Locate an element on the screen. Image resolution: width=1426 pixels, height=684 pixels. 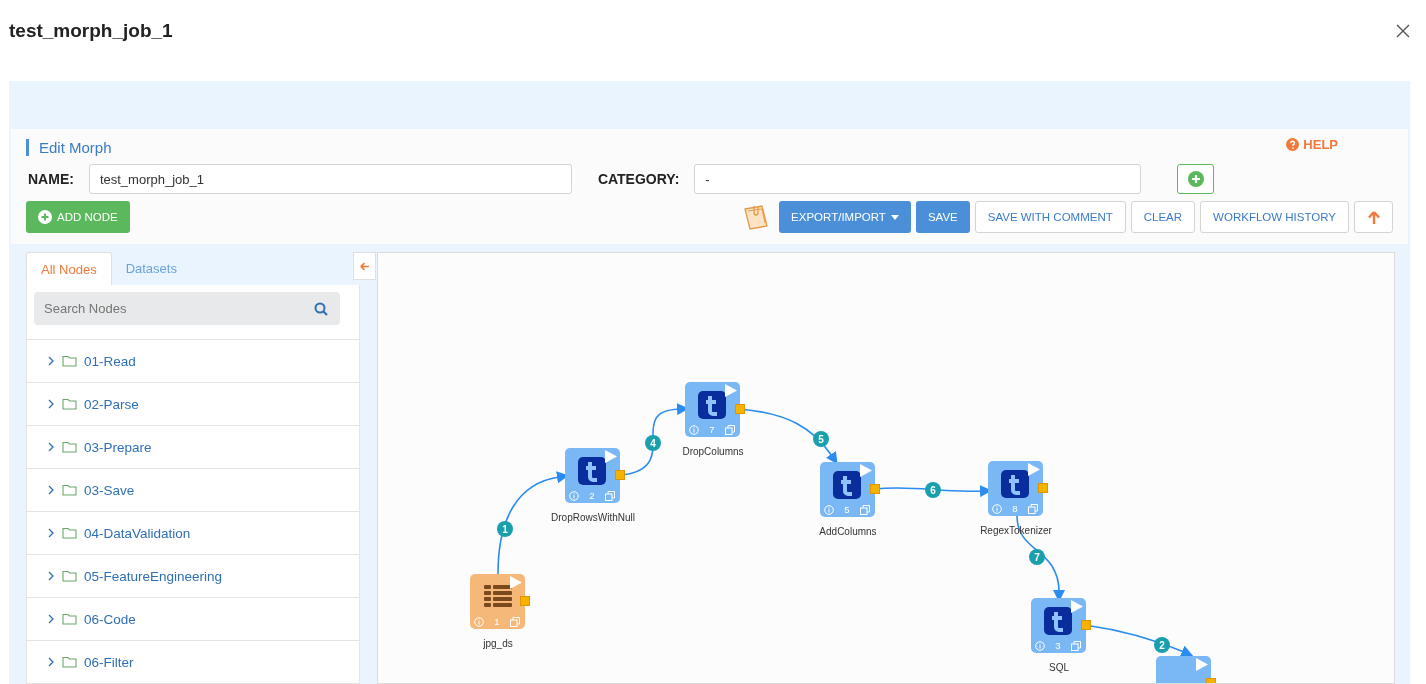
search-field: Search Nodes is located at coordinates (187, 308).